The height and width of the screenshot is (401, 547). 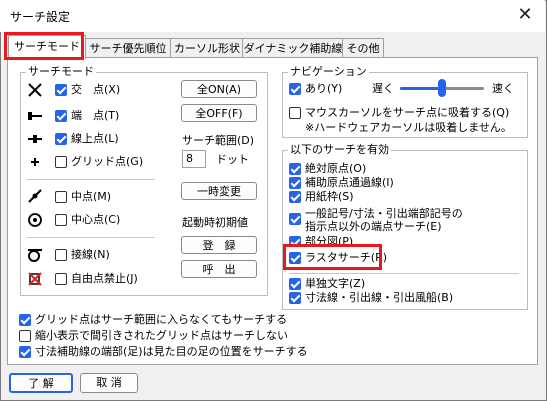 I want to click on startup-default-label: 起動時初期値, so click(x=215, y=222).